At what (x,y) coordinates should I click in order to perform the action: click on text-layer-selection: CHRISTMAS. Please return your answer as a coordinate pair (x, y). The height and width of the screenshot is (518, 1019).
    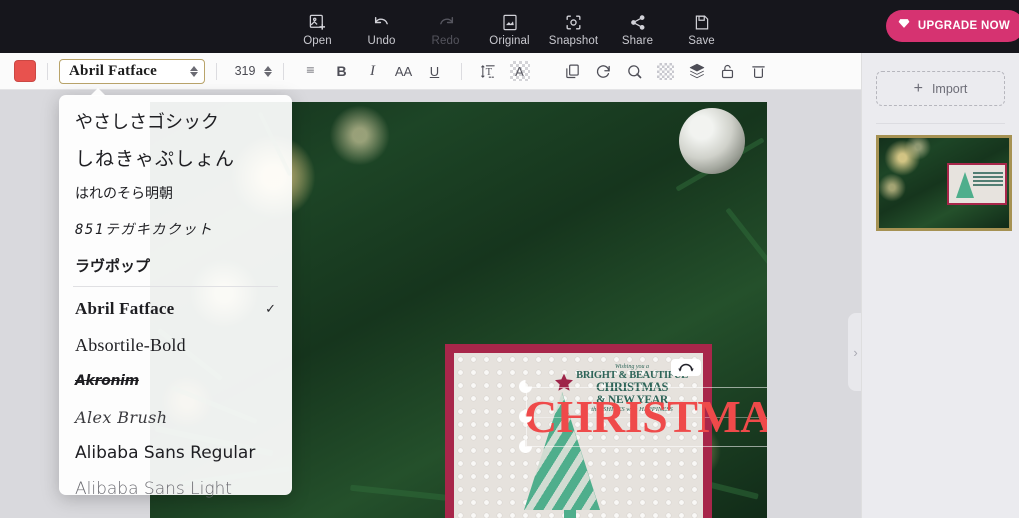
    Looking at the image, I should click on (643, 406).